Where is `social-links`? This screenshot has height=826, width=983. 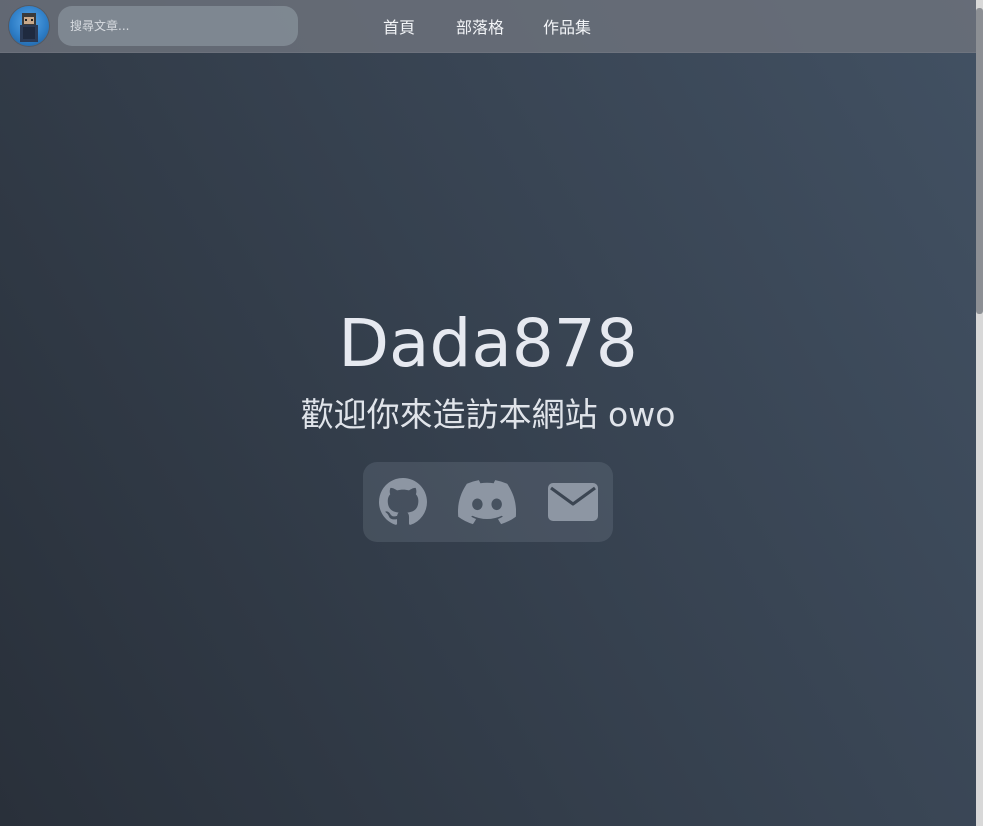 social-links is located at coordinates (488, 502).